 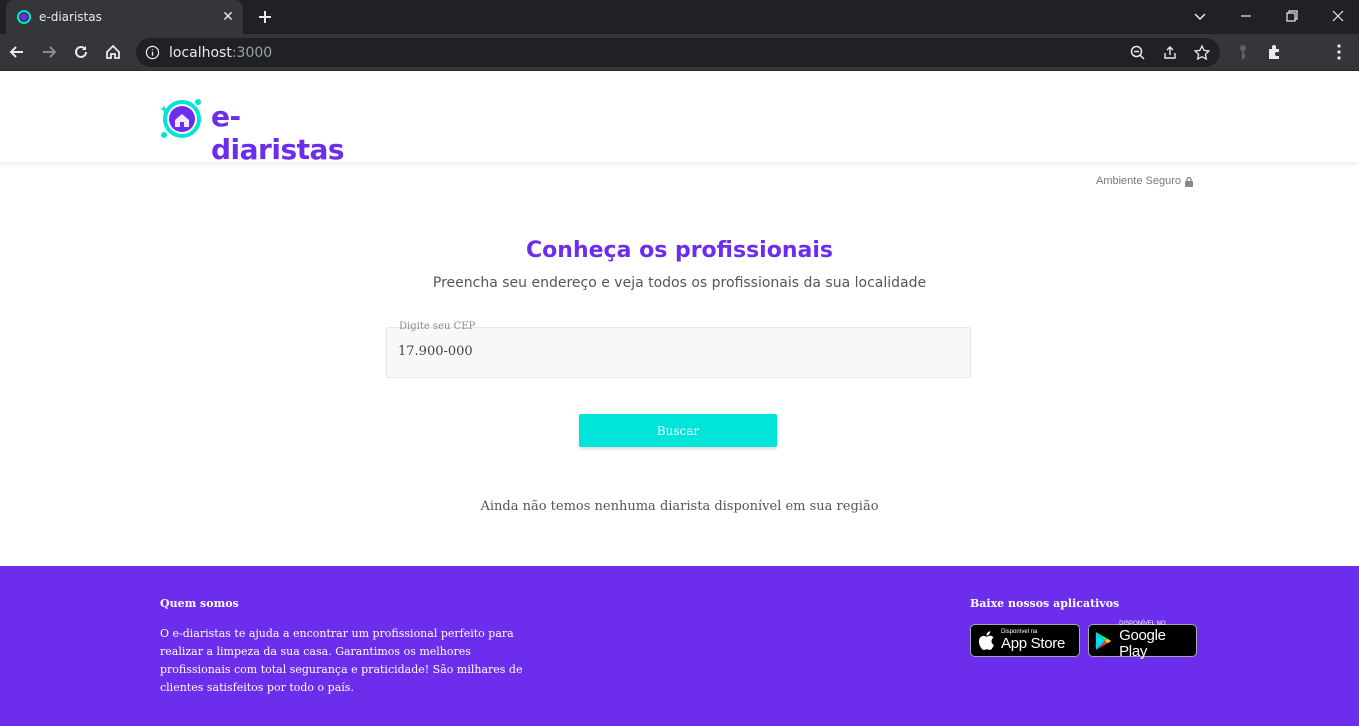 I want to click on cep-input, so click(x=678, y=351).